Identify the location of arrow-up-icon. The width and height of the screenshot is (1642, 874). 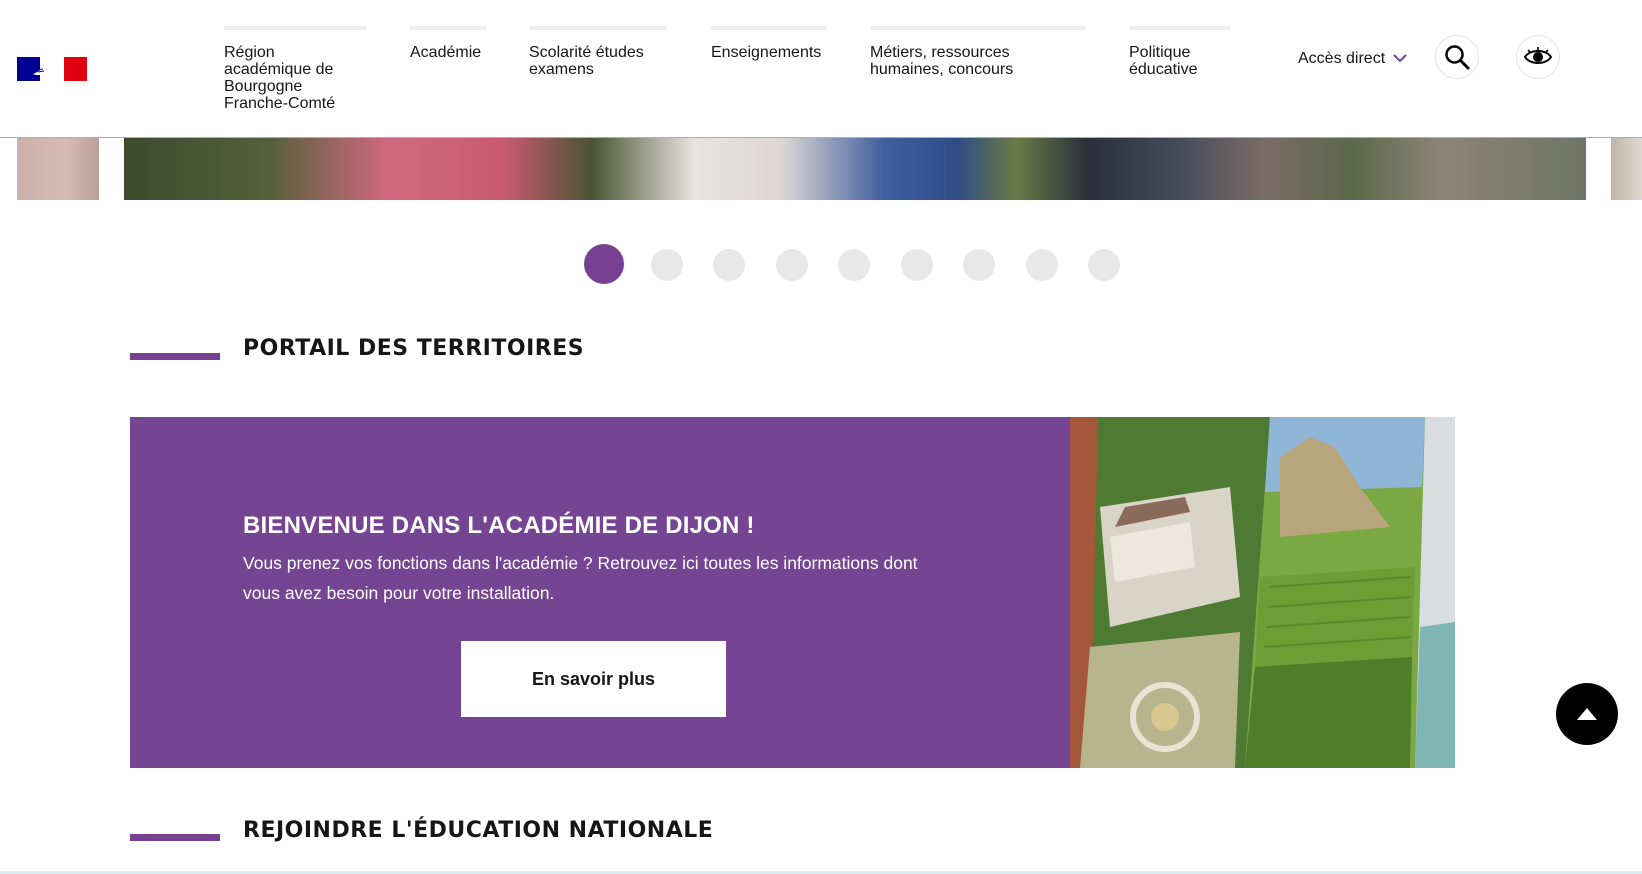
(1587, 714).